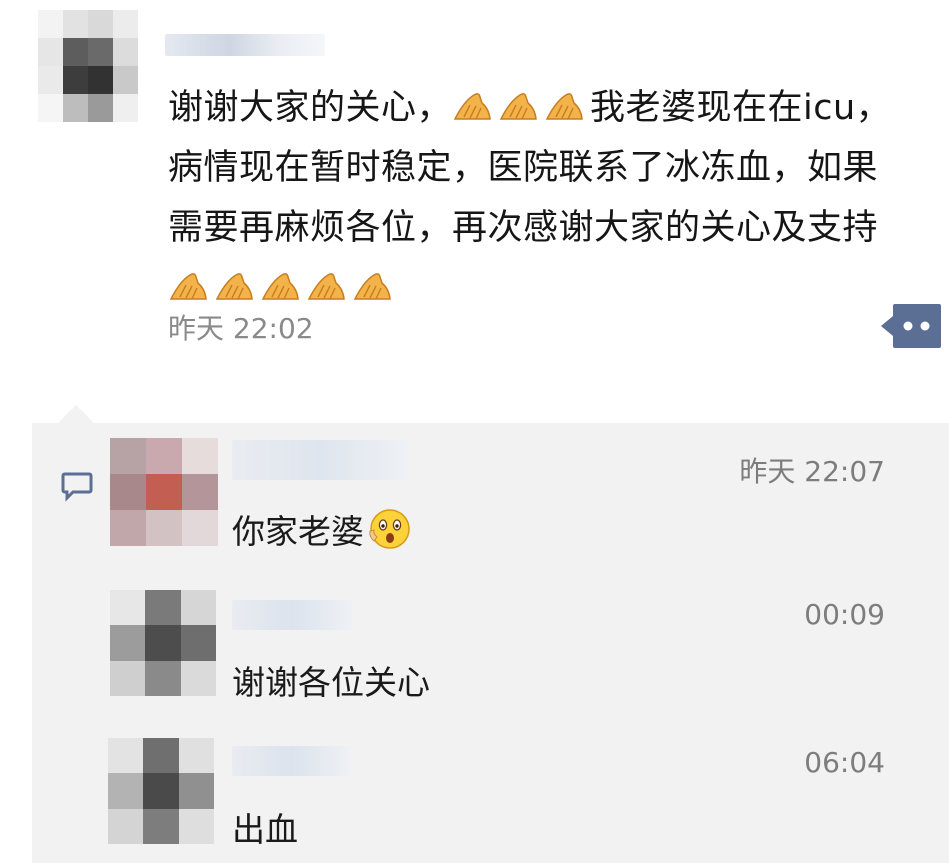  I want to click on post-author-avatar, so click(88, 66).